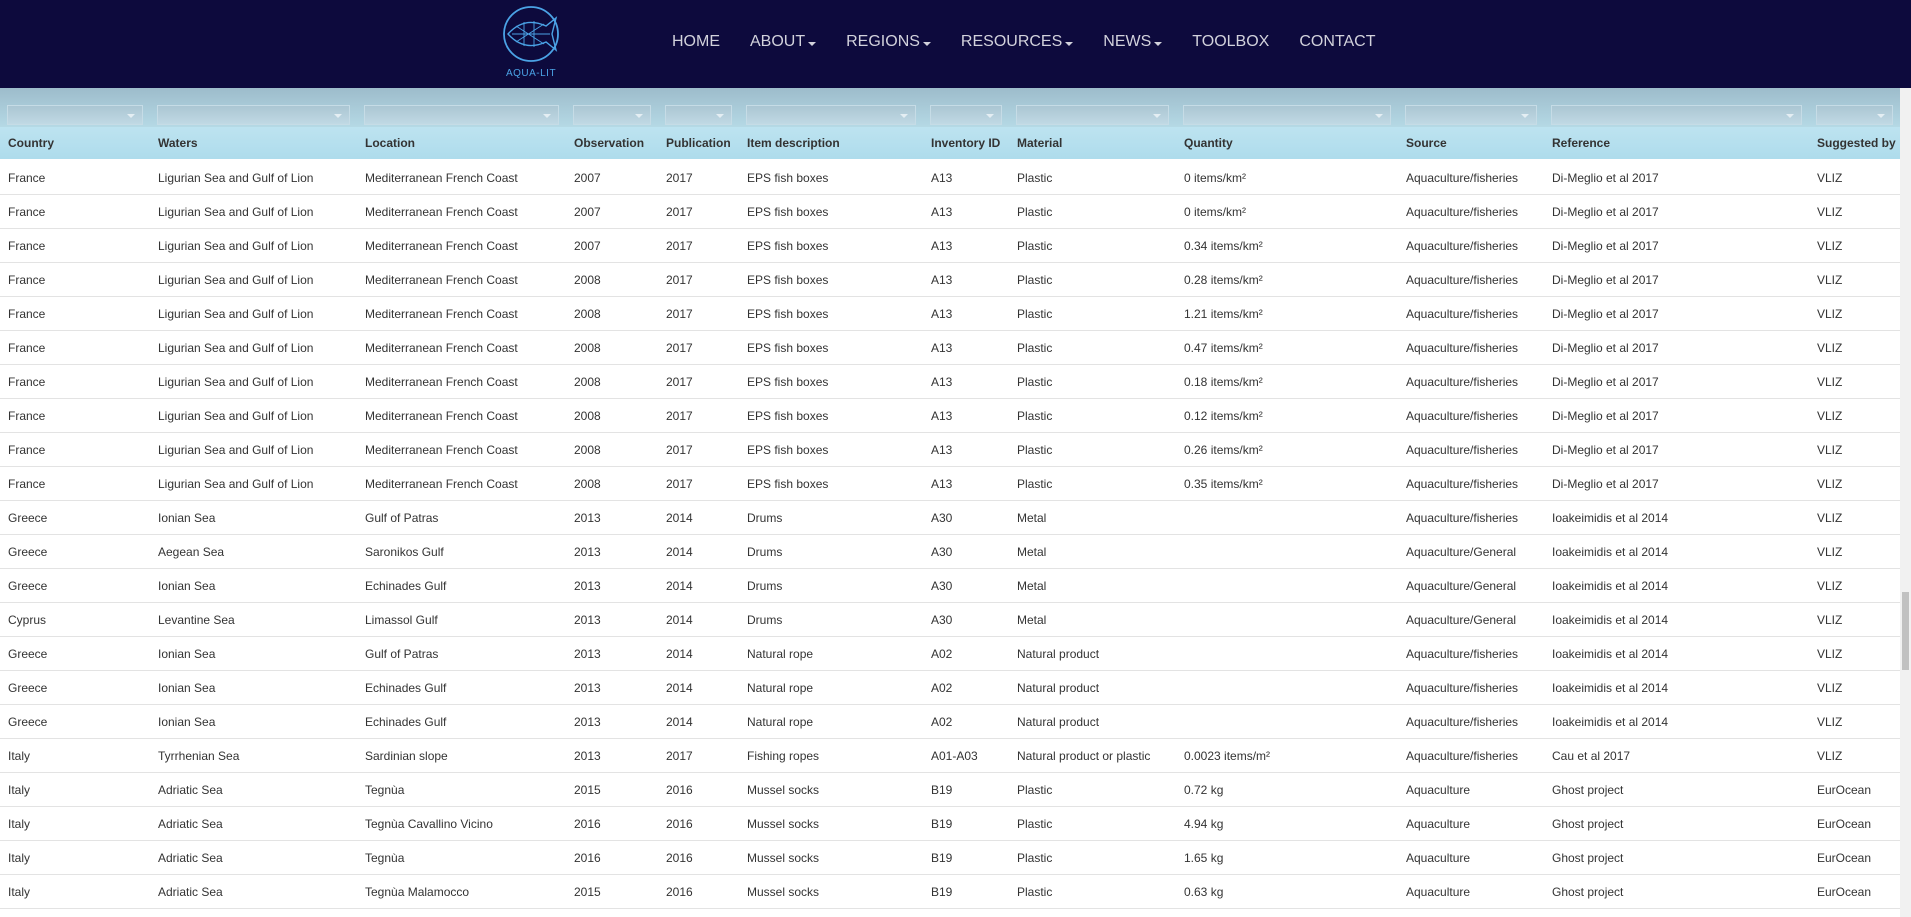  What do you see at coordinates (1676, 653) in the screenshot?
I see `cell-reference: Ioakeimidis et al 2014` at bounding box center [1676, 653].